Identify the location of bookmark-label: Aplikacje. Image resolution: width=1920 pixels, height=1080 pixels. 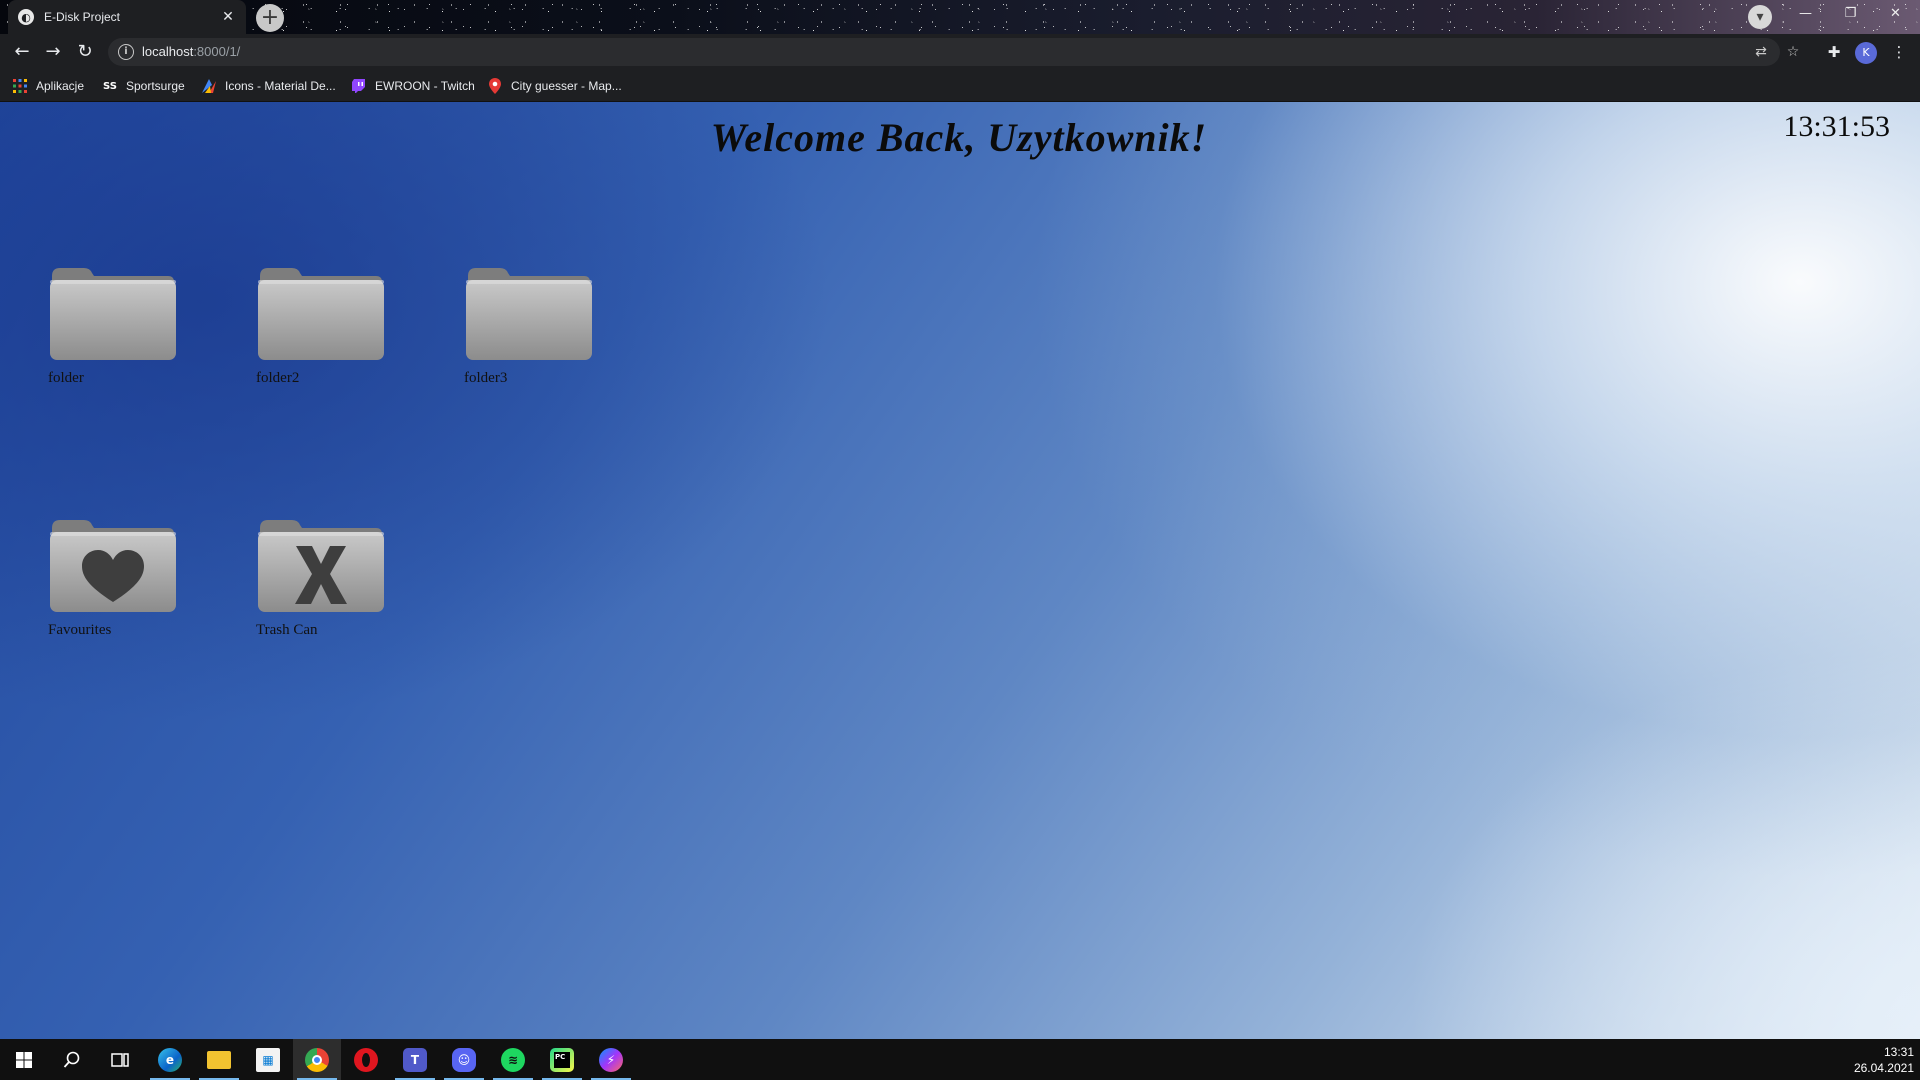
(60, 86).